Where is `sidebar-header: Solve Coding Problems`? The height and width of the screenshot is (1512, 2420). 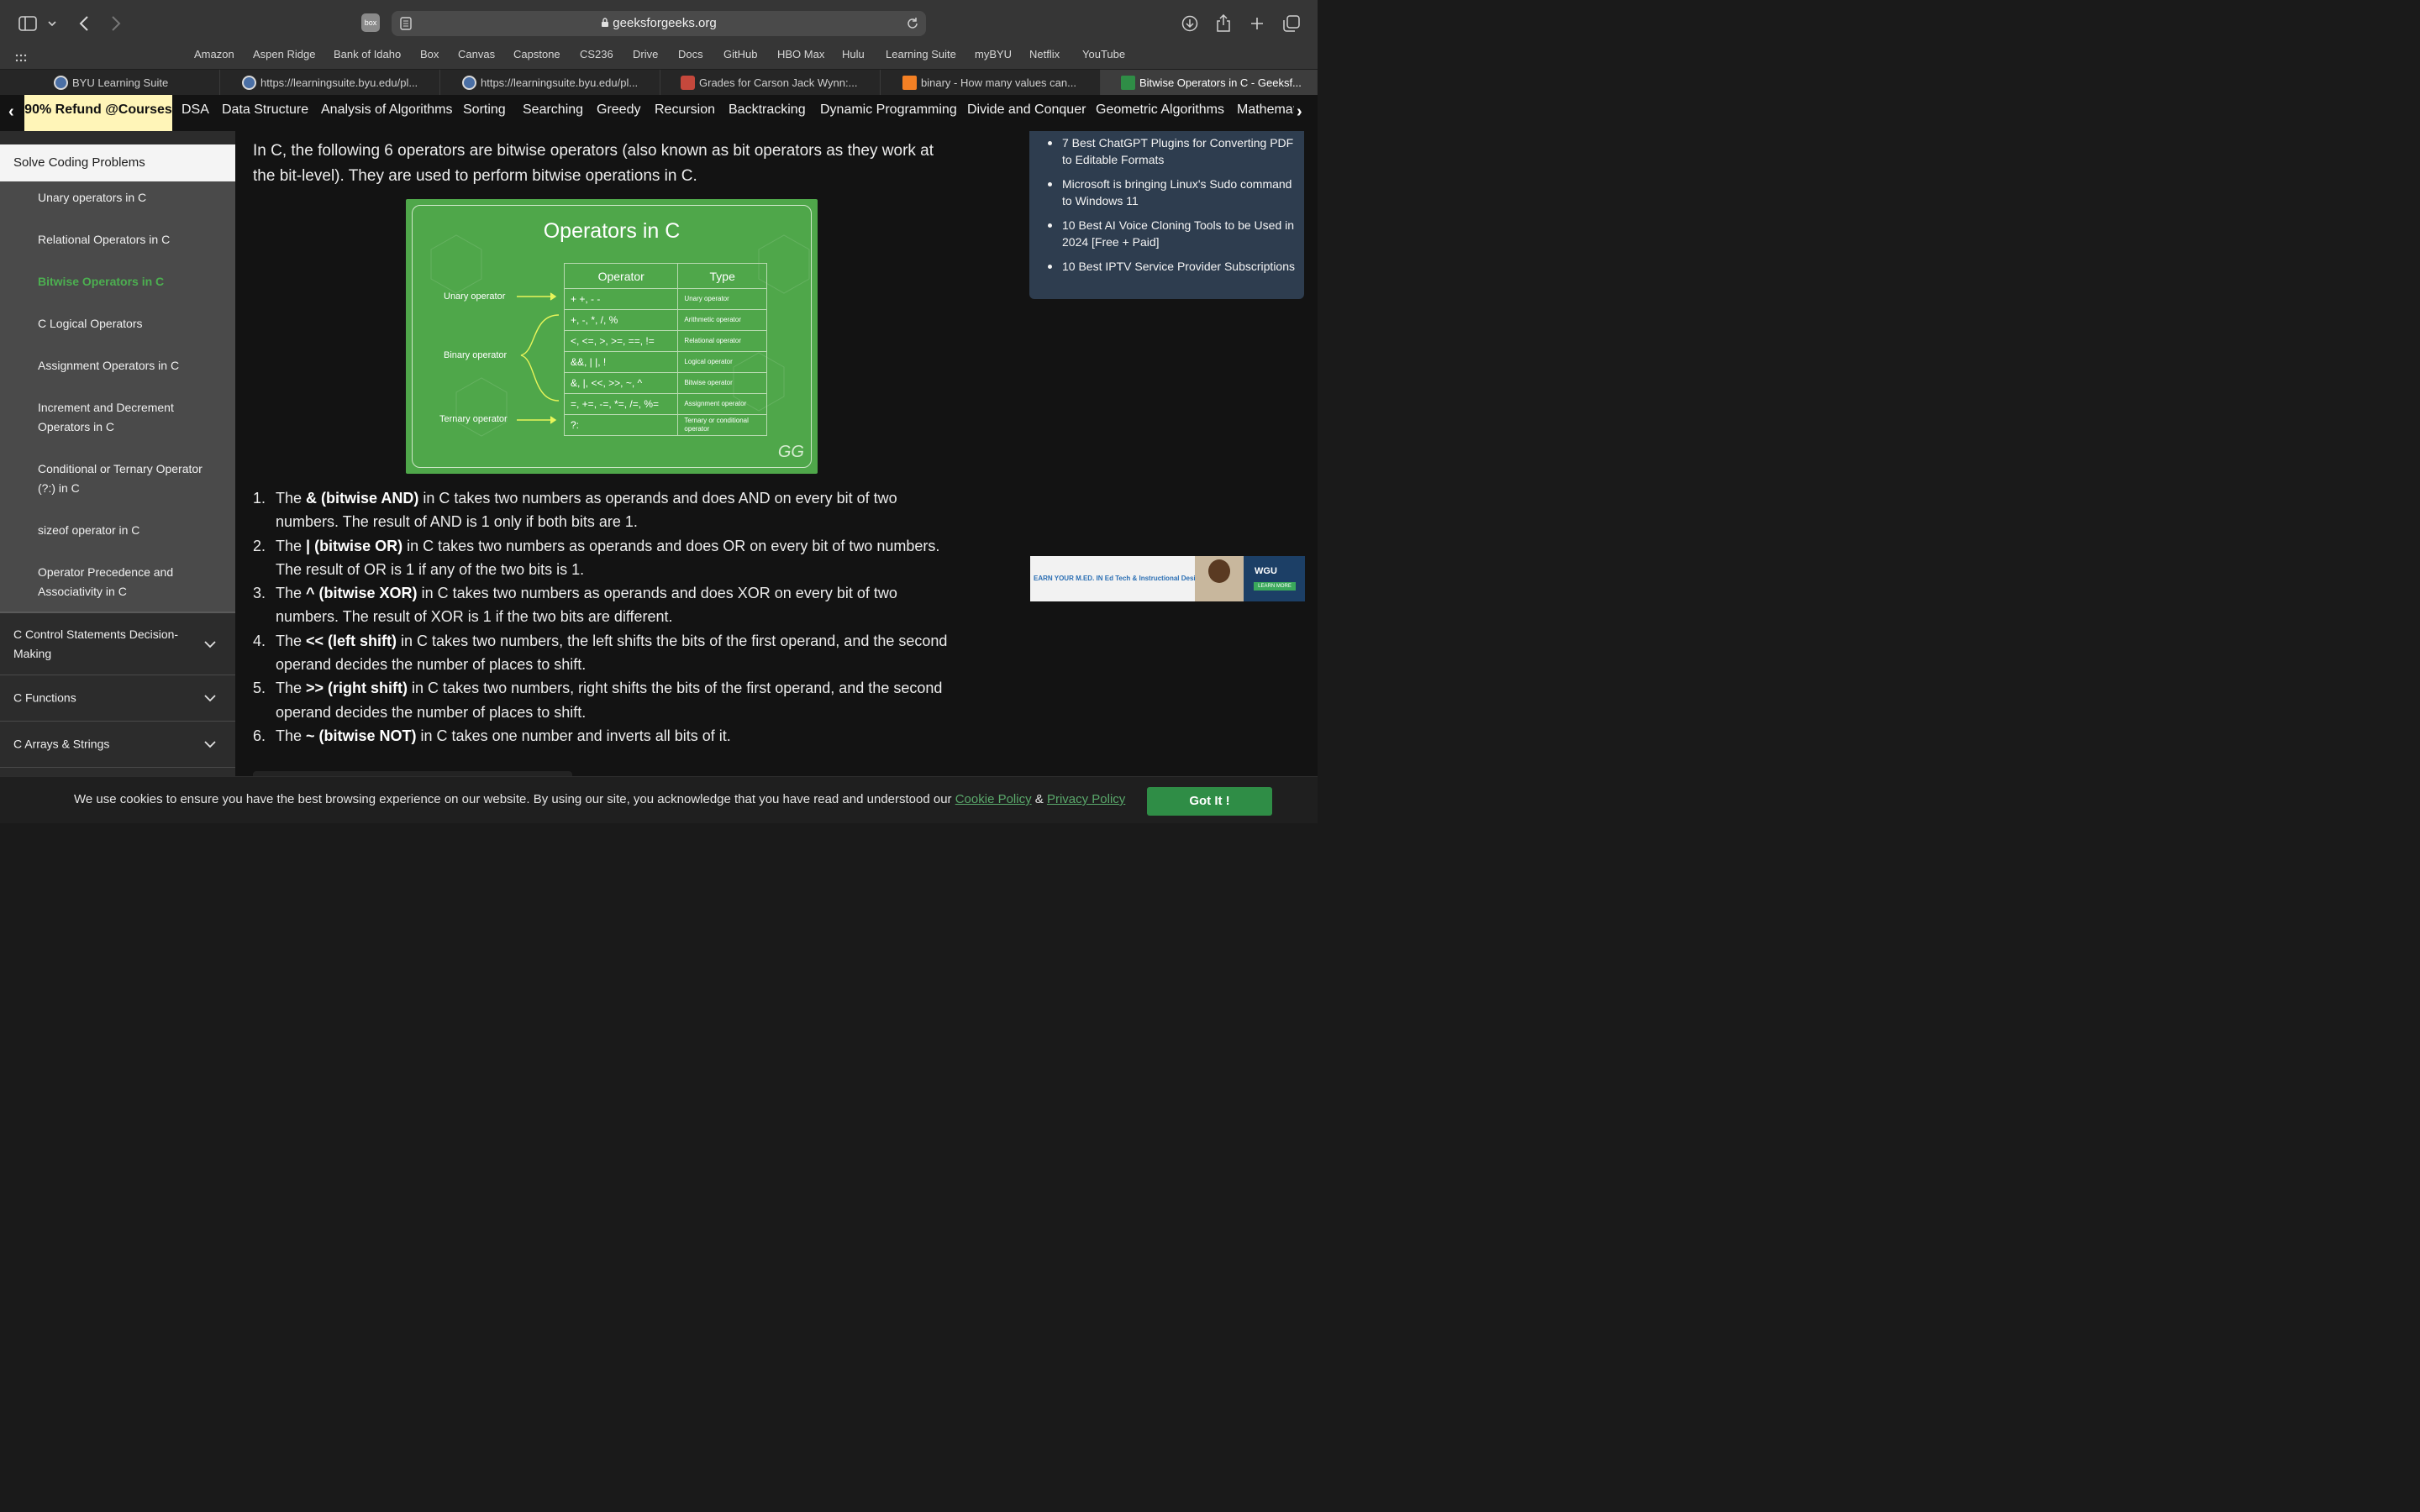
sidebar-header: Solve Coding Problems is located at coordinates (117, 162).